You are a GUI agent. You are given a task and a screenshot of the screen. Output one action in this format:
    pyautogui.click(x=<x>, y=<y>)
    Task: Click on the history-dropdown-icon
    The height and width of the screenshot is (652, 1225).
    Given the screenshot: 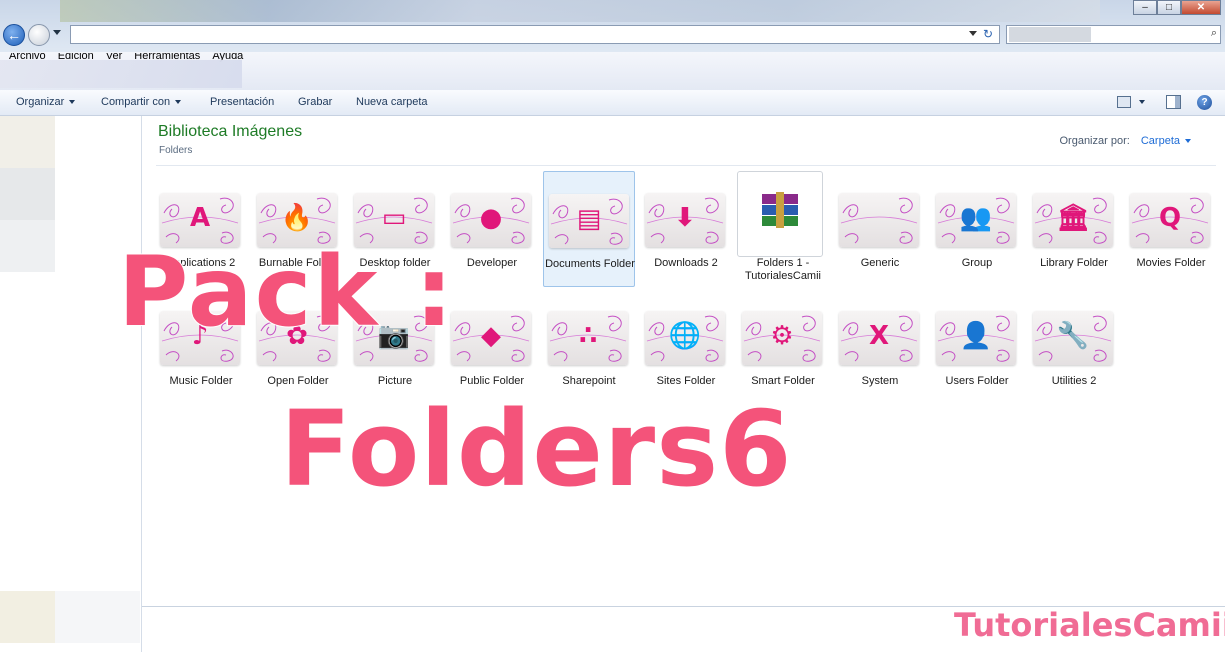 What is the action you would take?
    pyautogui.click(x=57, y=32)
    